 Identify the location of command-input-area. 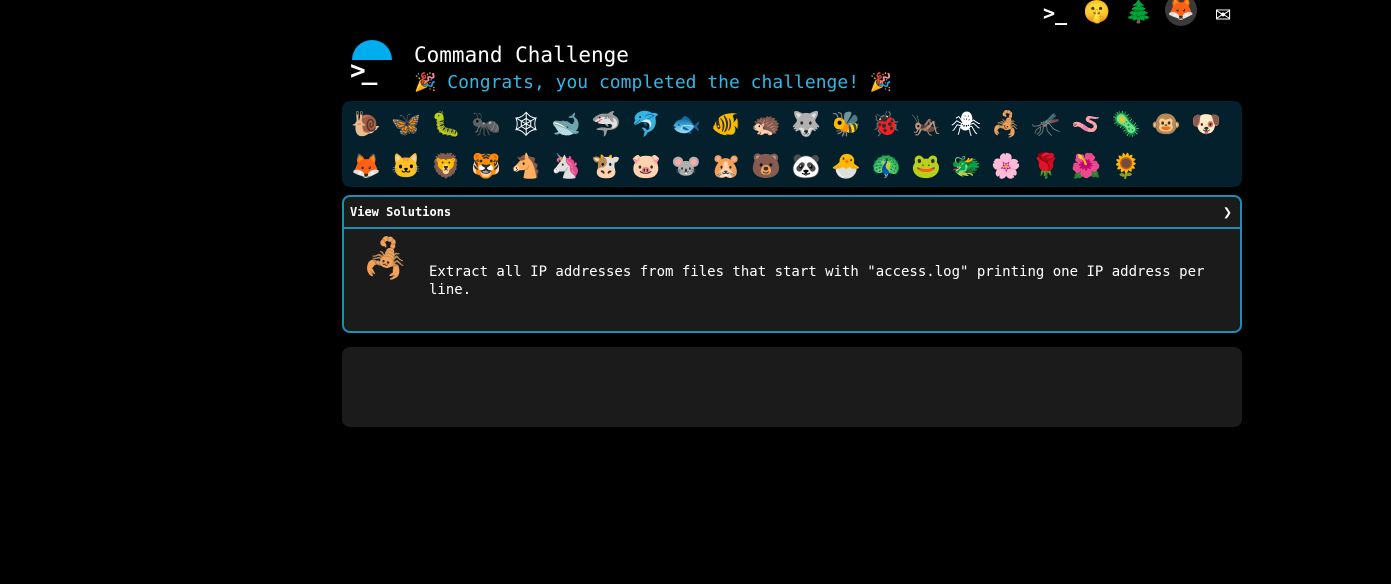
(792, 387).